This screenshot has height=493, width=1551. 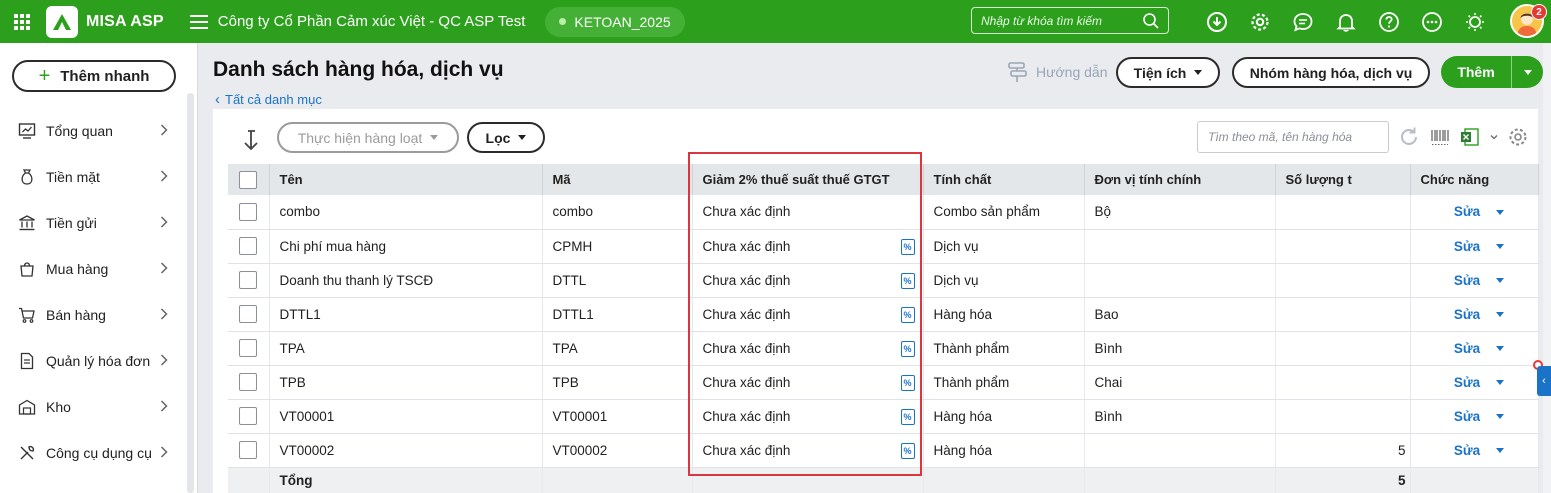 What do you see at coordinates (1544, 381) in the screenshot?
I see `side-panel-toggle: ‹` at bounding box center [1544, 381].